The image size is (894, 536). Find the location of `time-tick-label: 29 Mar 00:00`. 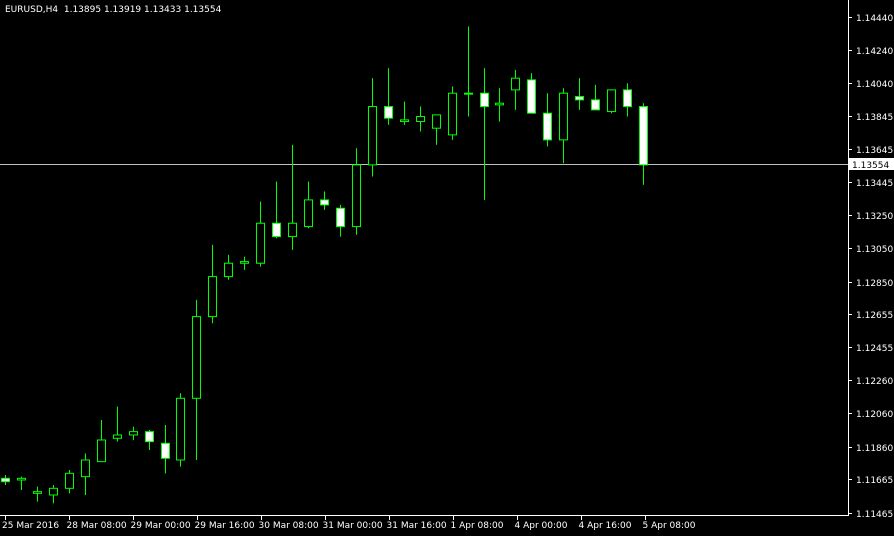

time-tick-label: 29 Mar 00:00 is located at coordinates (161, 526).